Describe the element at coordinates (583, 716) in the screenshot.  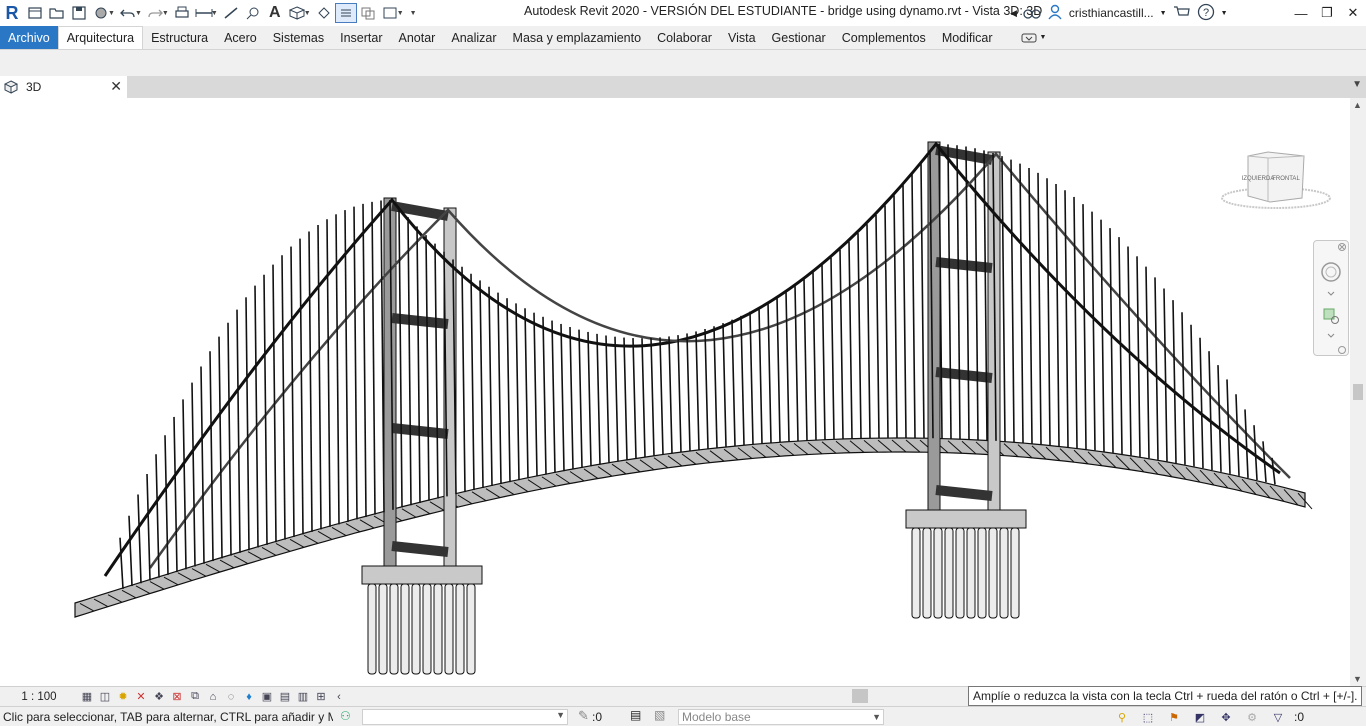
I see `editing-requests-icon: ✎` at that location.